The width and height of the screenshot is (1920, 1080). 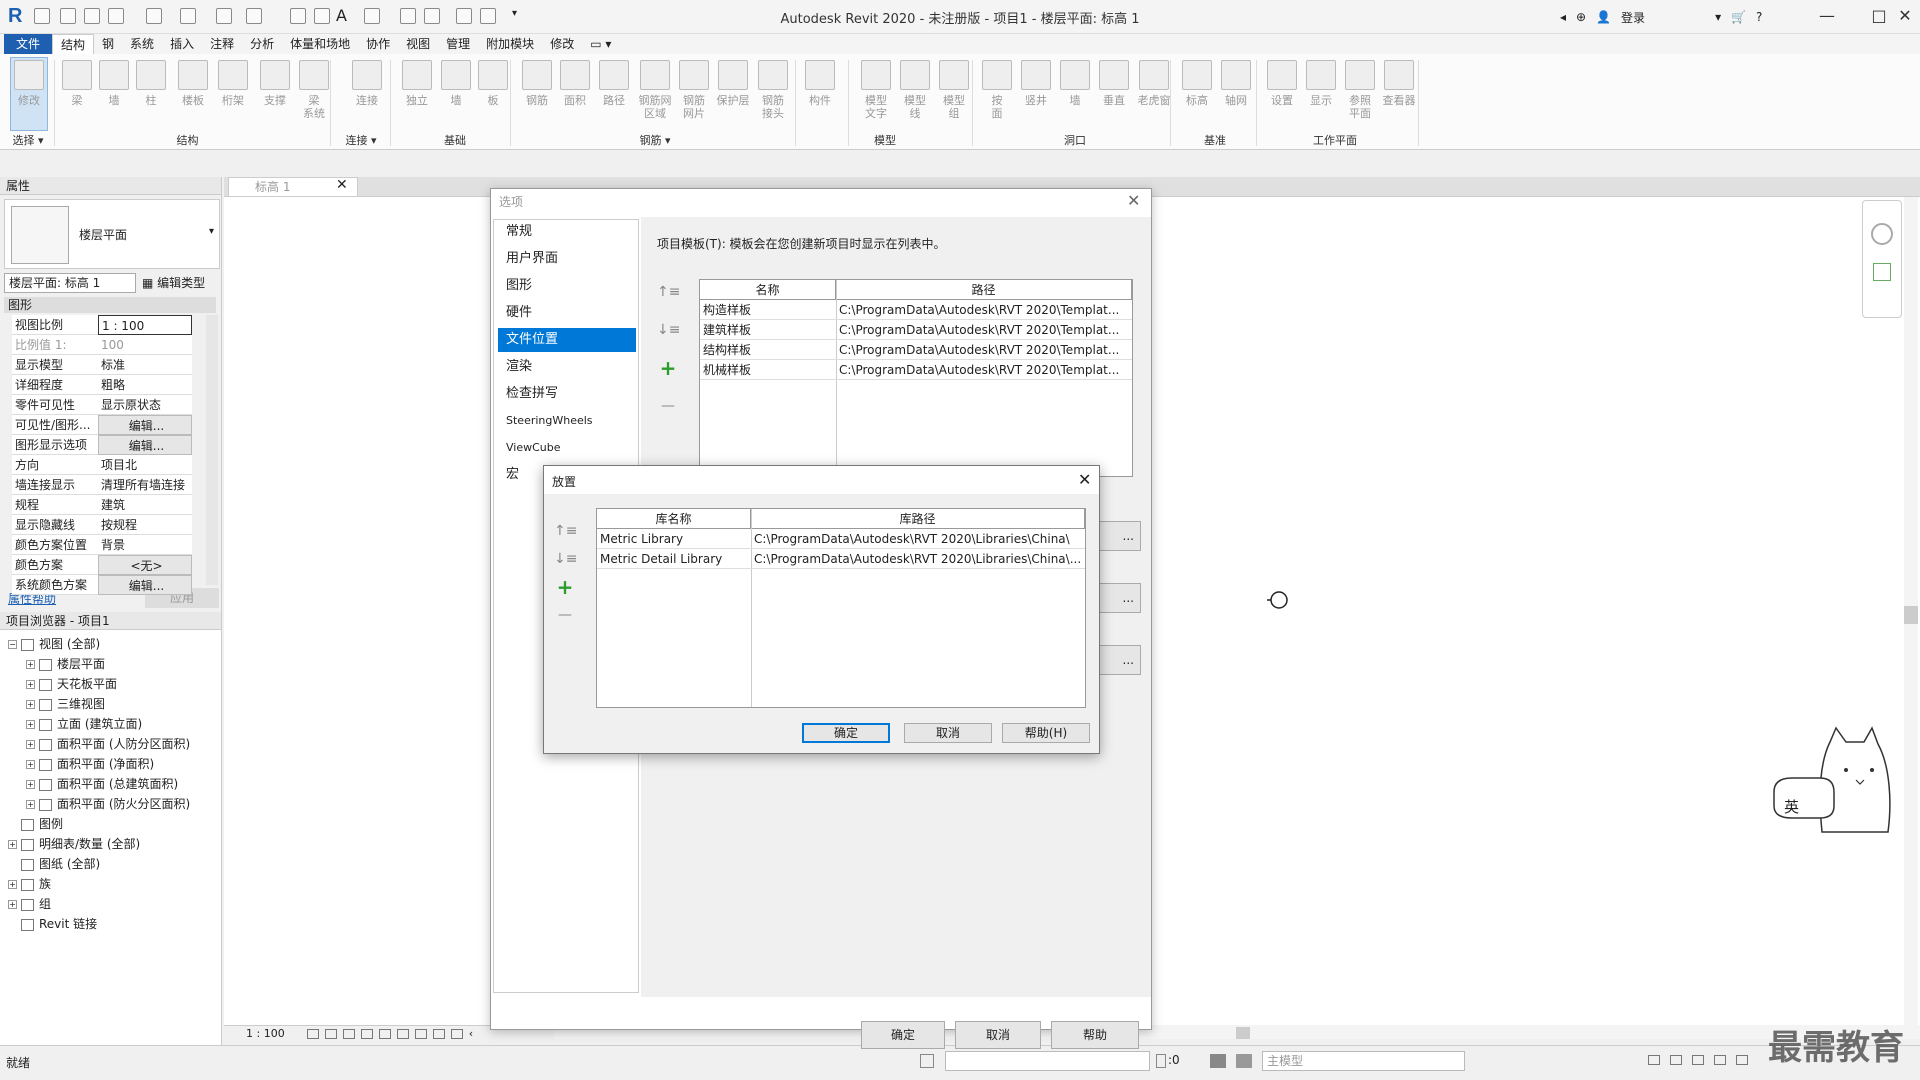 I want to click on select-underlay-icon, so click(x=1676, y=1060).